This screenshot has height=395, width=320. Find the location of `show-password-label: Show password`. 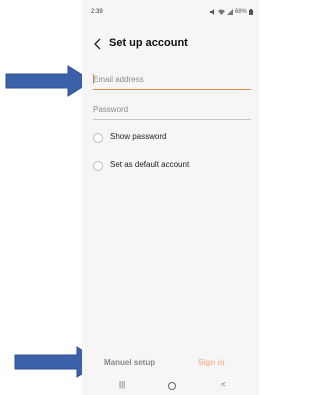

show-password-label: Show password is located at coordinates (138, 136).